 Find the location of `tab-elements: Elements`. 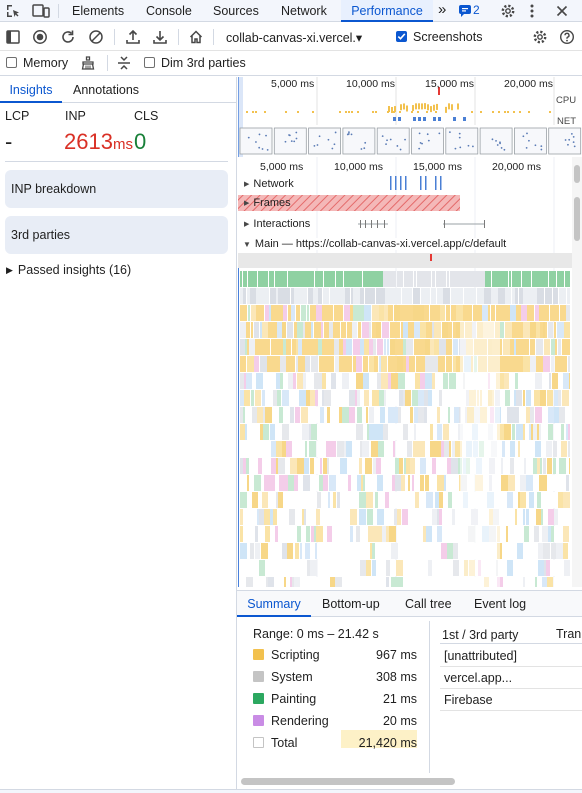

tab-elements: Elements is located at coordinates (98, 11).